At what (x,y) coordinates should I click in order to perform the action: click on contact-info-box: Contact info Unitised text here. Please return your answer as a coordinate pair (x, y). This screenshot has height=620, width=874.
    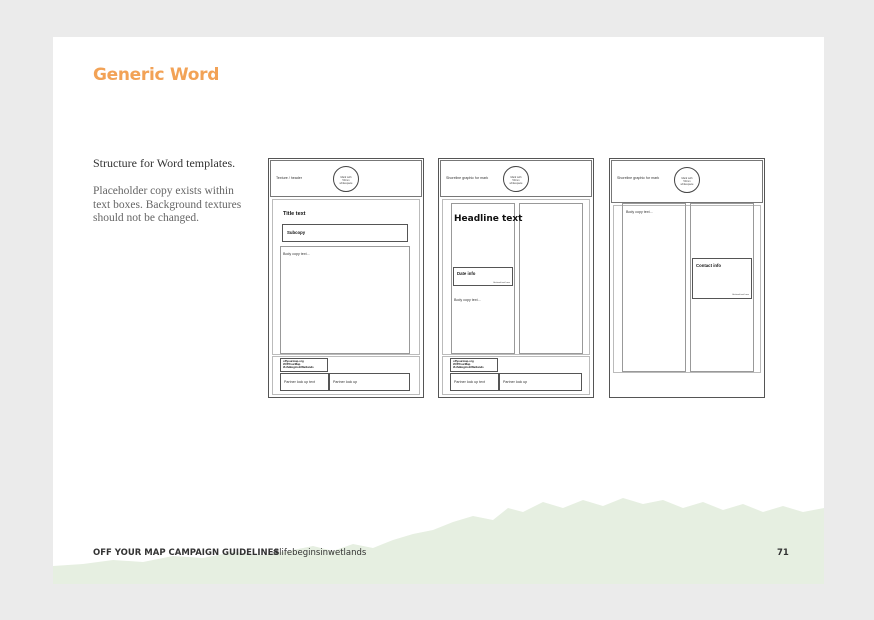
    Looking at the image, I should click on (722, 278).